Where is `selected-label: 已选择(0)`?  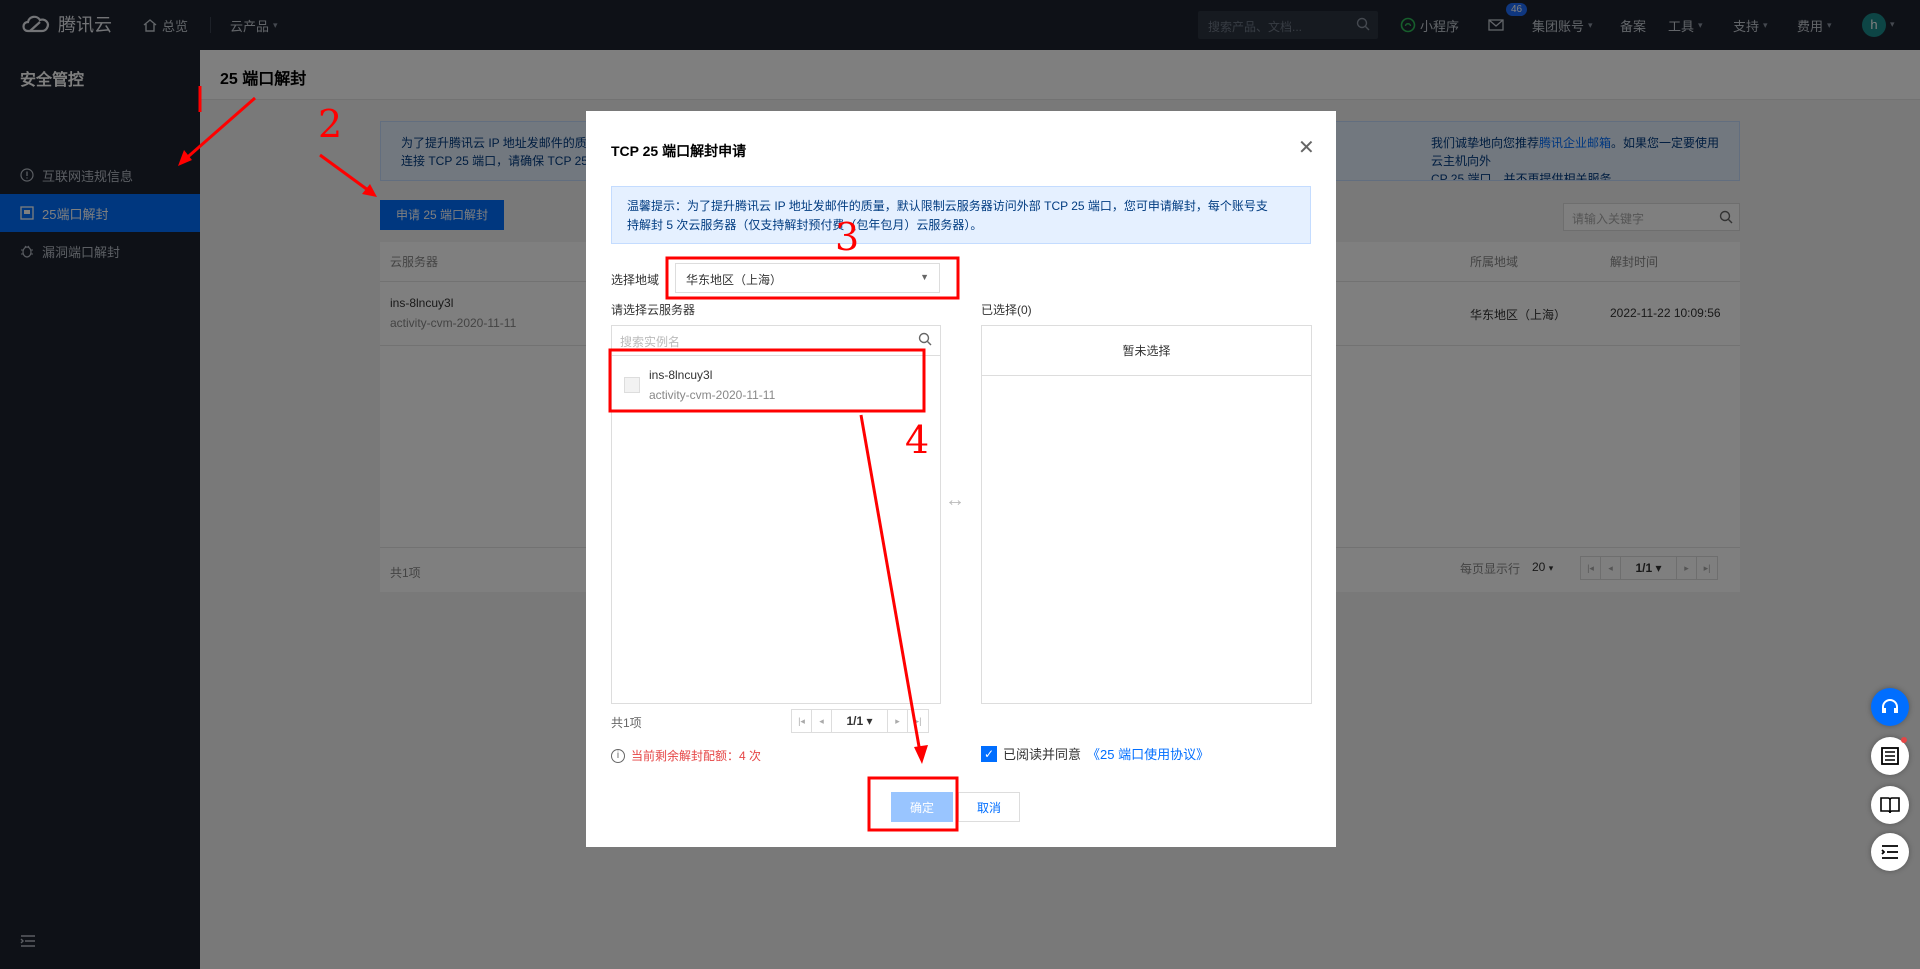
selected-label: 已选择(0) is located at coordinates (1006, 310).